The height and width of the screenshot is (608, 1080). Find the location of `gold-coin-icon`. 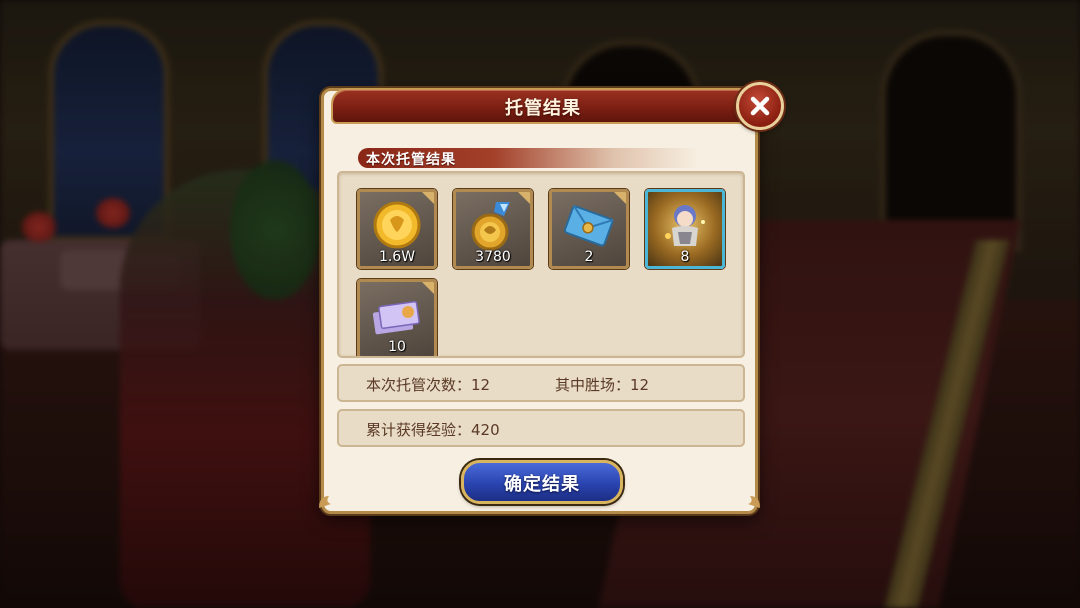

gold-coin-icon is located at coordinates (397, 225).